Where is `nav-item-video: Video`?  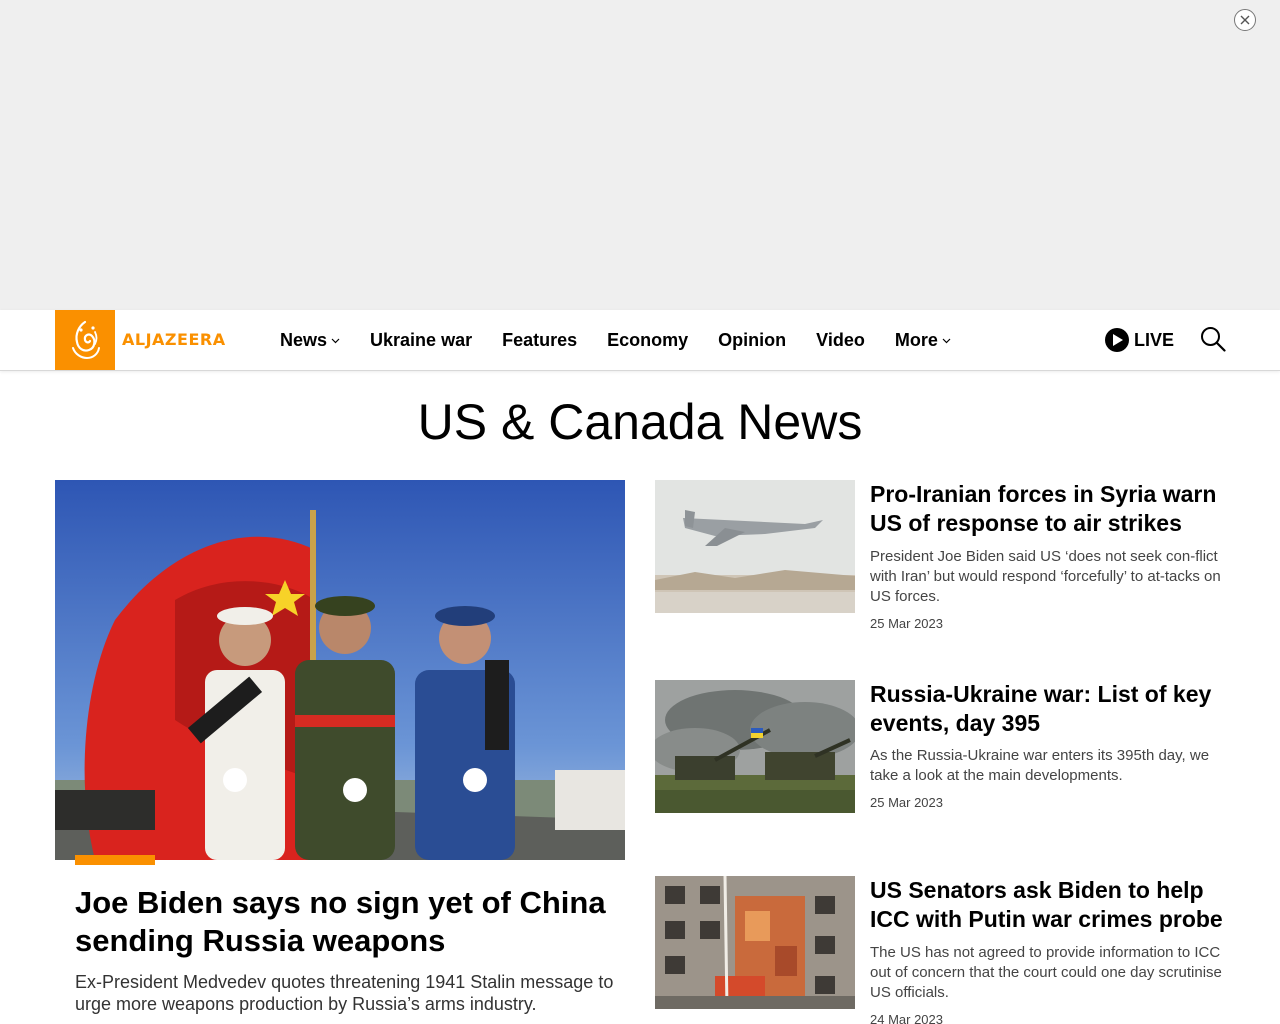
nav-item-video: Video is located at coordinates (840, 340).